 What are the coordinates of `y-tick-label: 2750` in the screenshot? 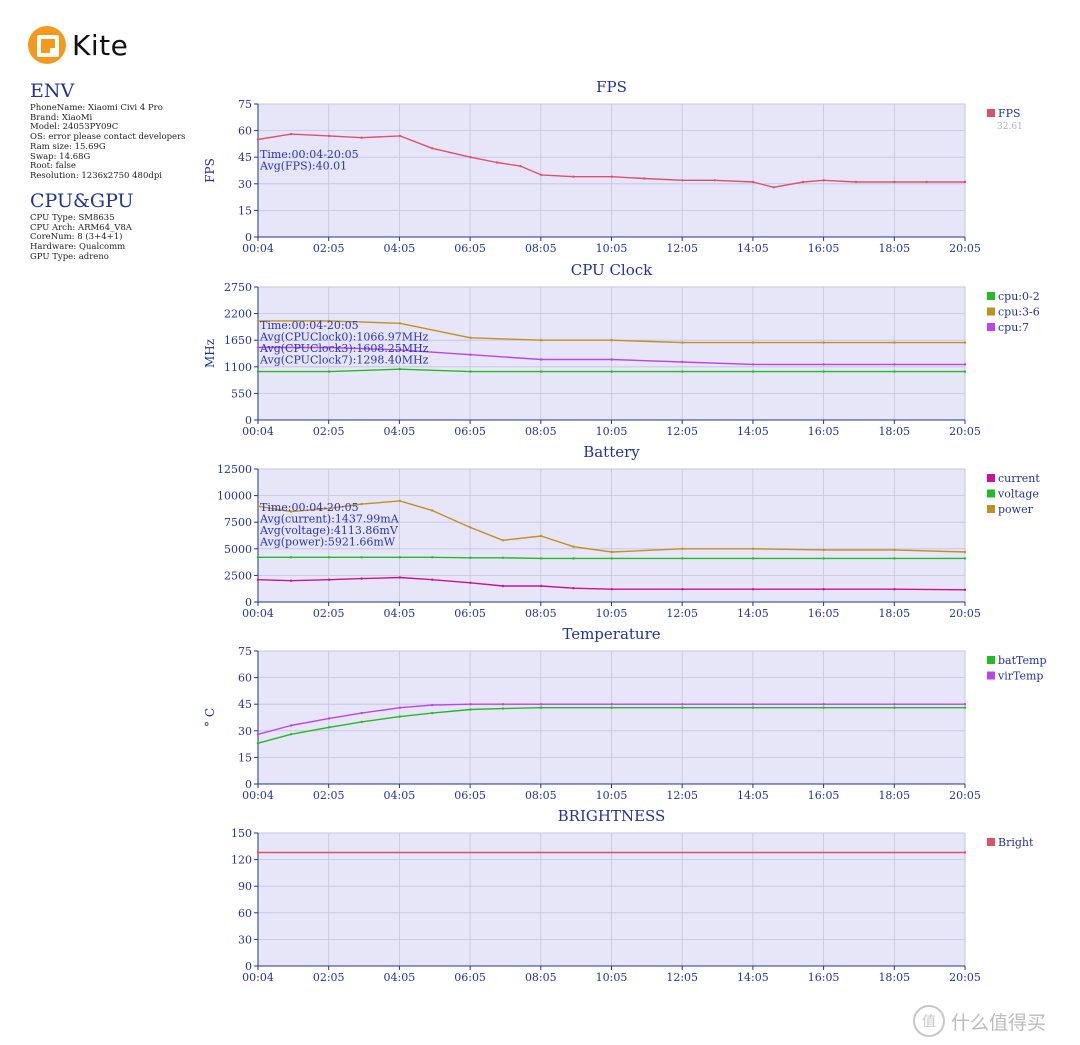 It's located at (238, 287).